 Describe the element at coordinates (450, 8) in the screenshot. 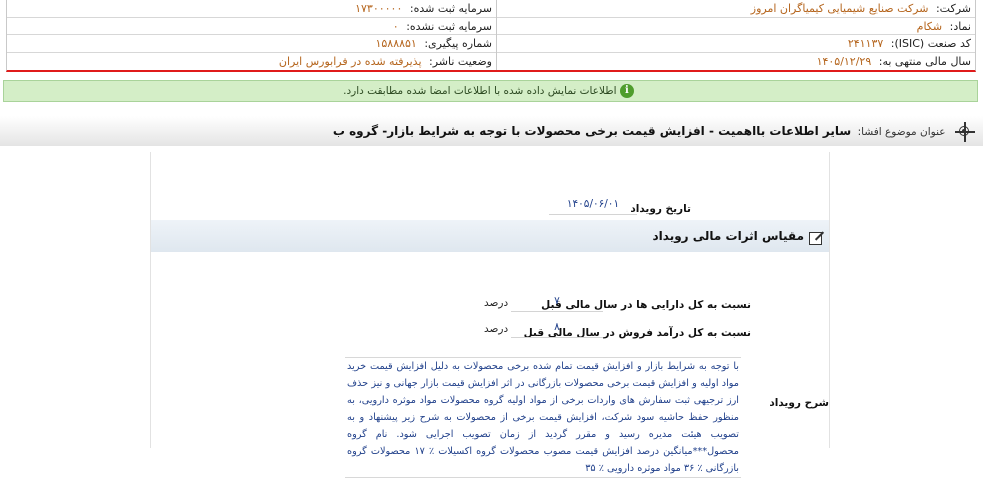

I see `registered-capital-label: سرمایه ثبت شده:` at that location.